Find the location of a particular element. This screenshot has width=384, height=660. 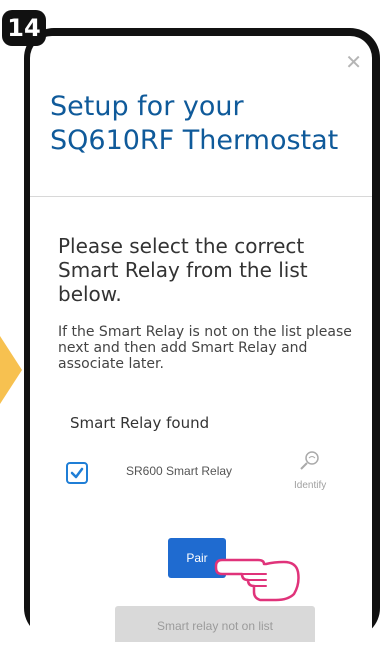

identify-label: Identify is located at coordinates (310, 485).